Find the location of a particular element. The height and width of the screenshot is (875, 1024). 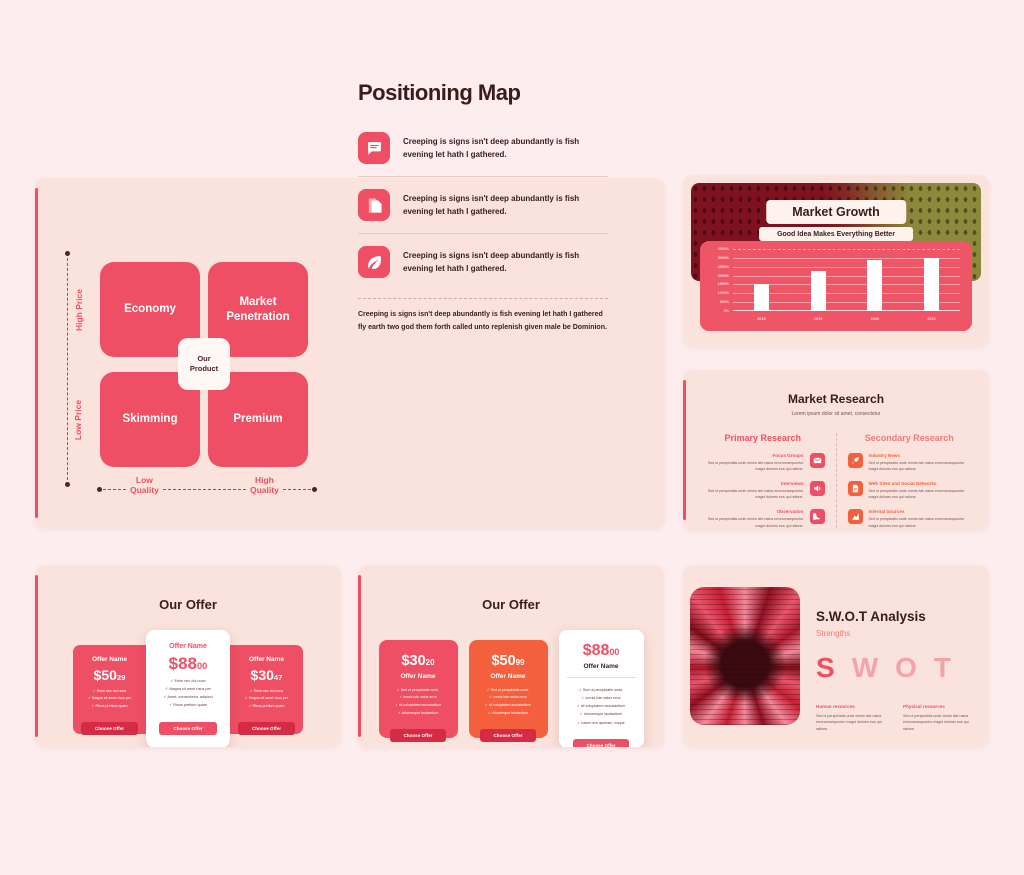

price-cents: 00 is located at coordinates (614, 652).